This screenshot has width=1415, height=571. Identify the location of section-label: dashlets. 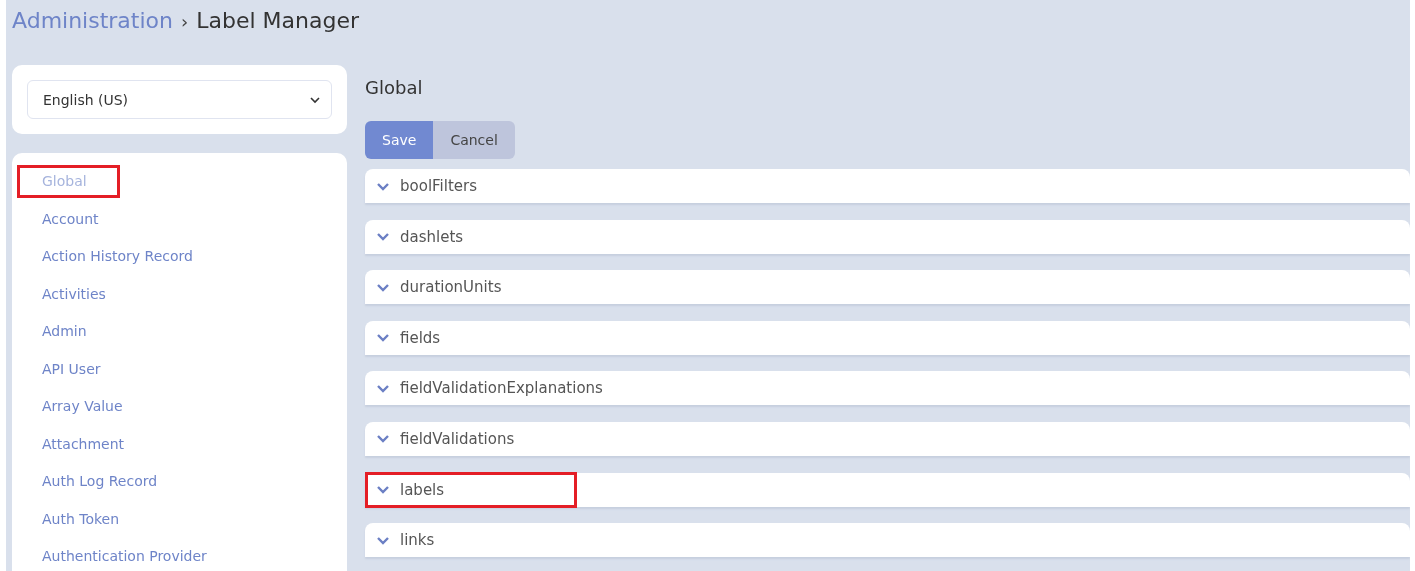
(432, 236).